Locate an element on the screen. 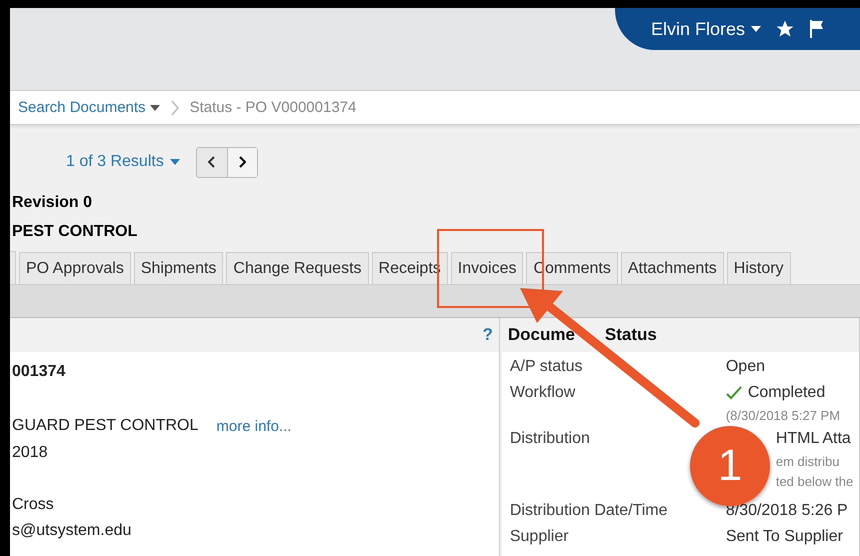  tab: Shipments is located at coordinates (179, 268).